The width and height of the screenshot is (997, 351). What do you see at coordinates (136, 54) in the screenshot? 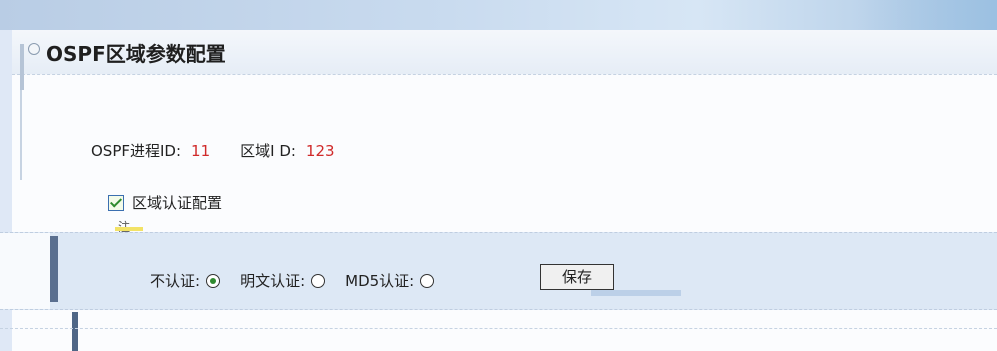
I see `panel-title: OSPF区域参数配置` at bounding box center [136, 54].